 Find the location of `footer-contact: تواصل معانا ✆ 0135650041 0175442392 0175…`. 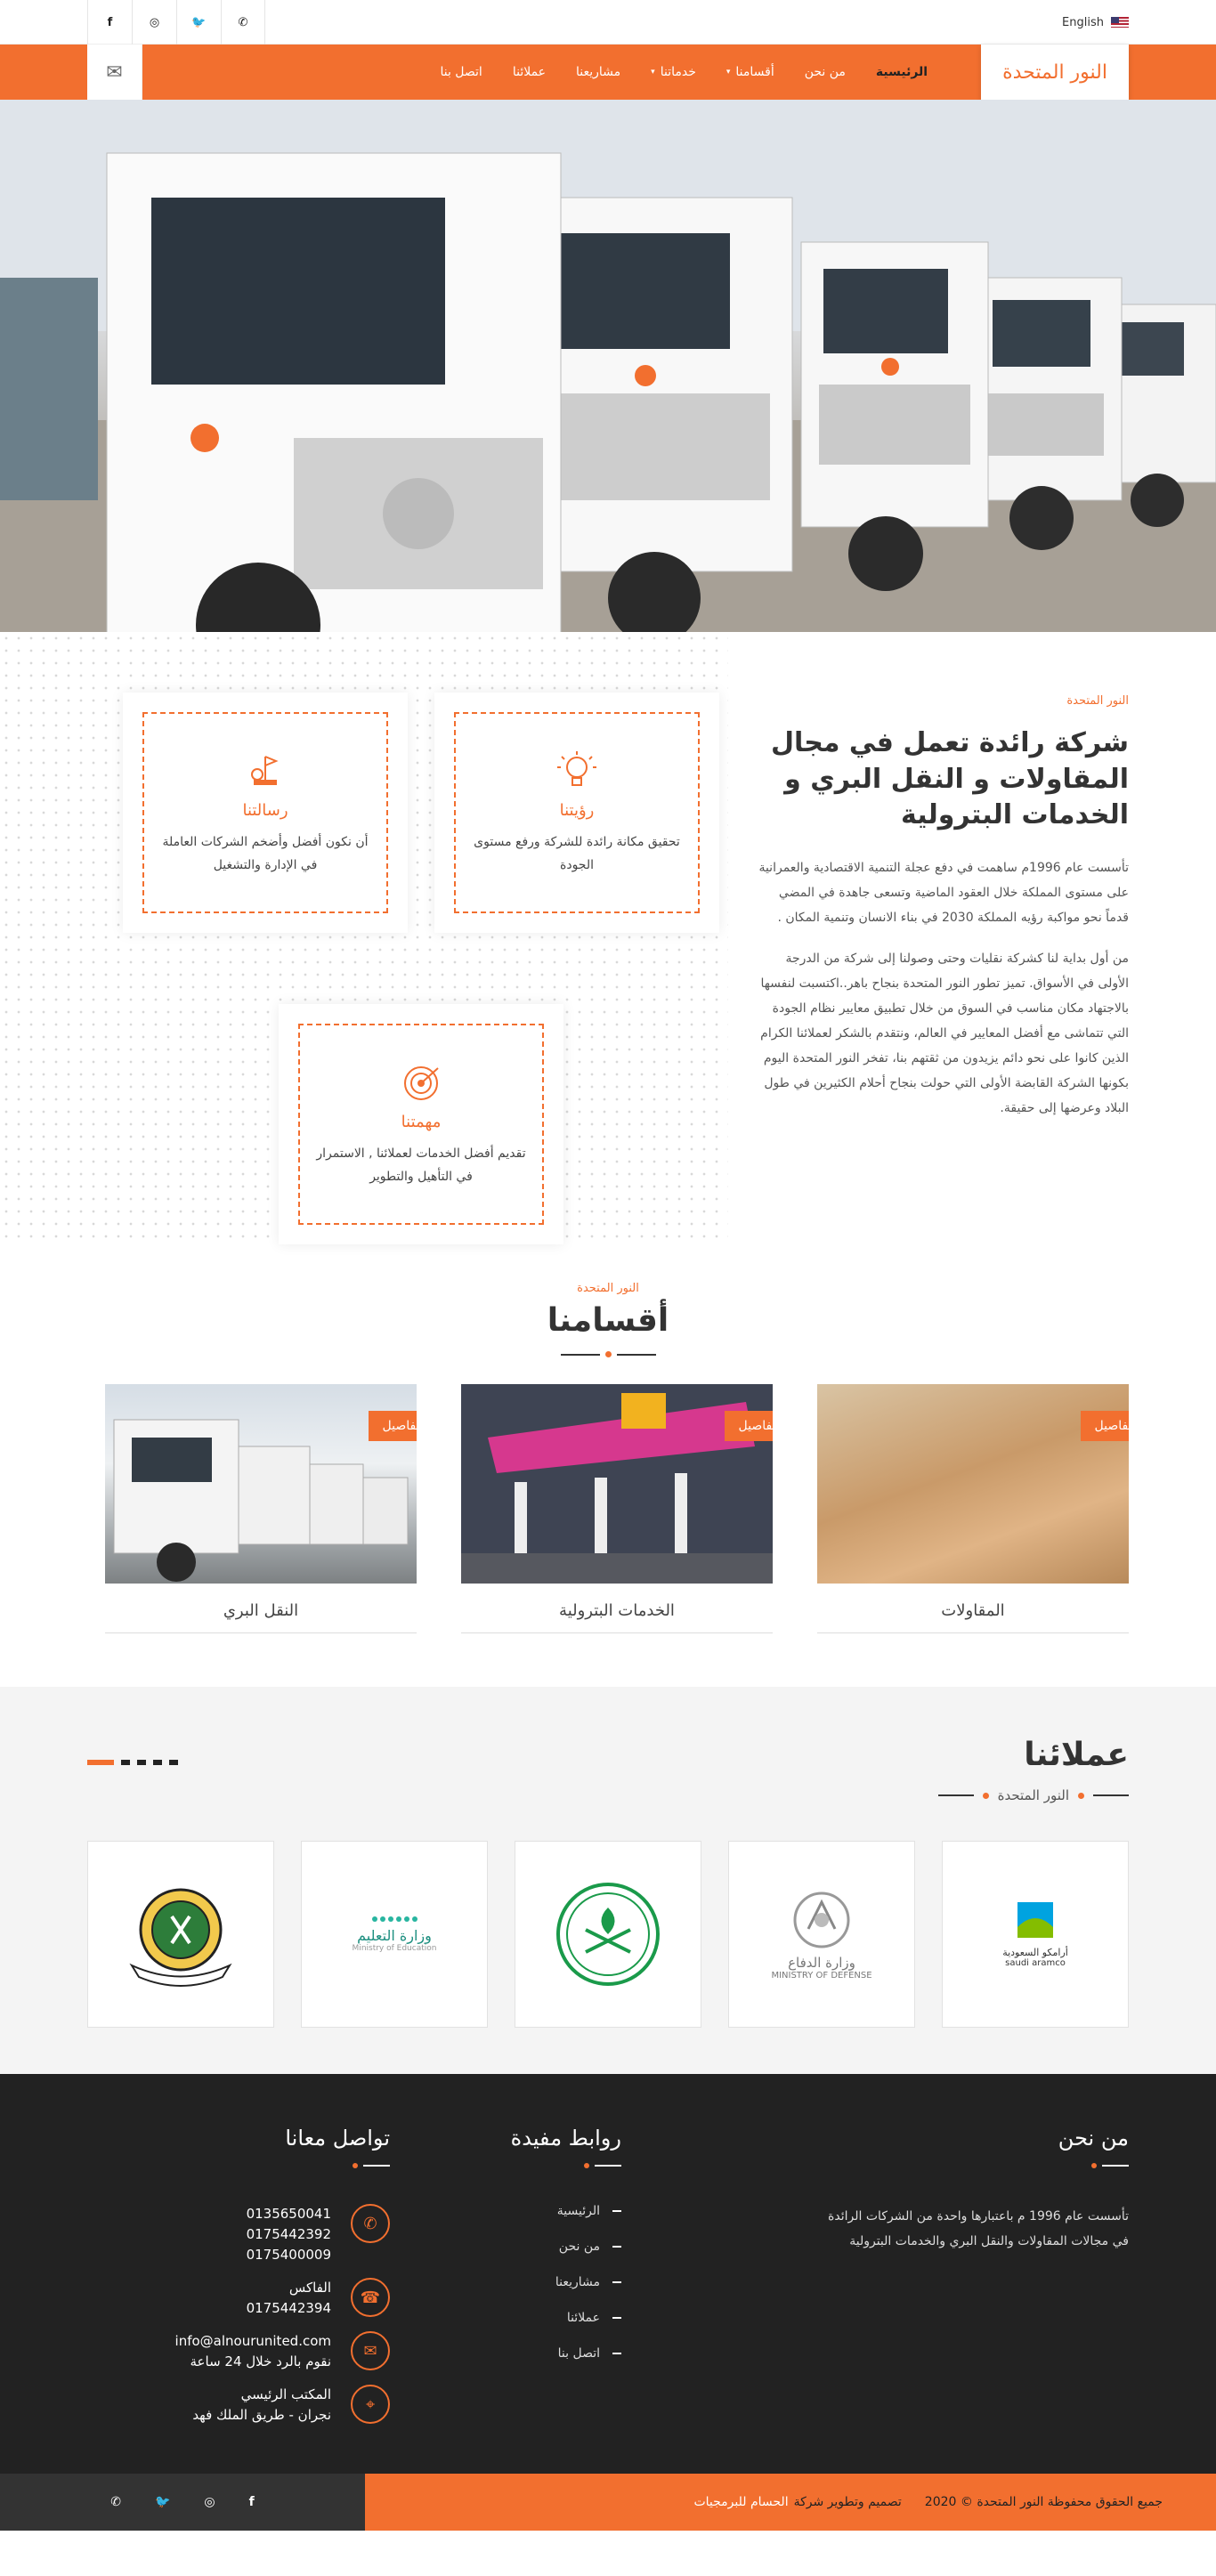

footer-contact: تواصل معانا ✆ 0135650041 0175442392 0175… is located at coordinates (282, 2282).